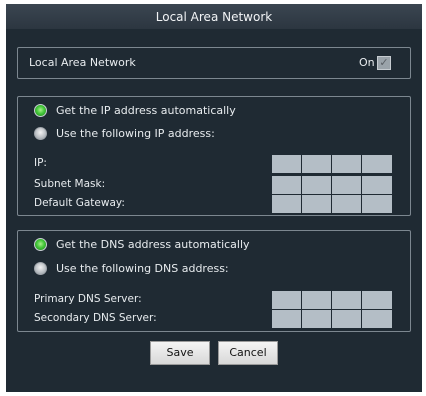 The width and height of the screenshot is (426, 396). What do you see at coordinates (384, 63) in the screenshot?
I see `lan-enable-checkbox: ✓` at bounding box center [384, 63].